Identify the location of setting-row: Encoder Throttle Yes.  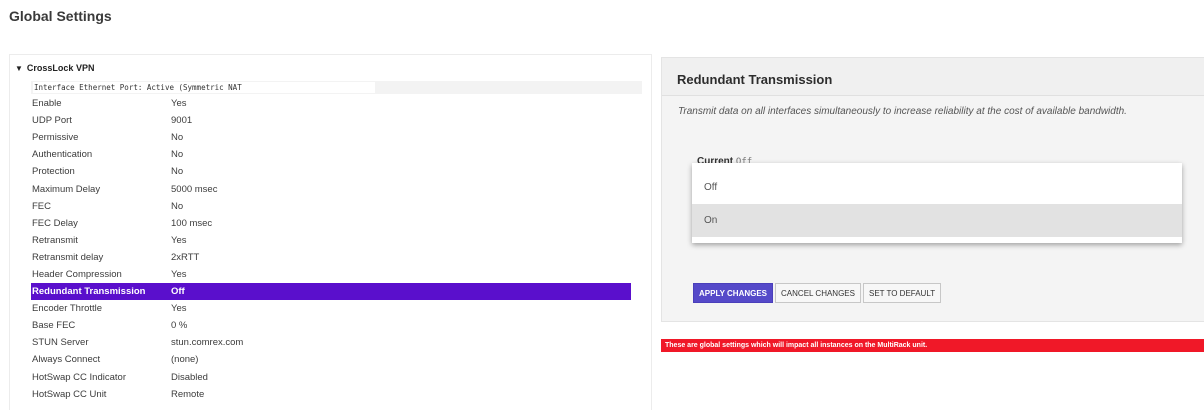
(331, 308).